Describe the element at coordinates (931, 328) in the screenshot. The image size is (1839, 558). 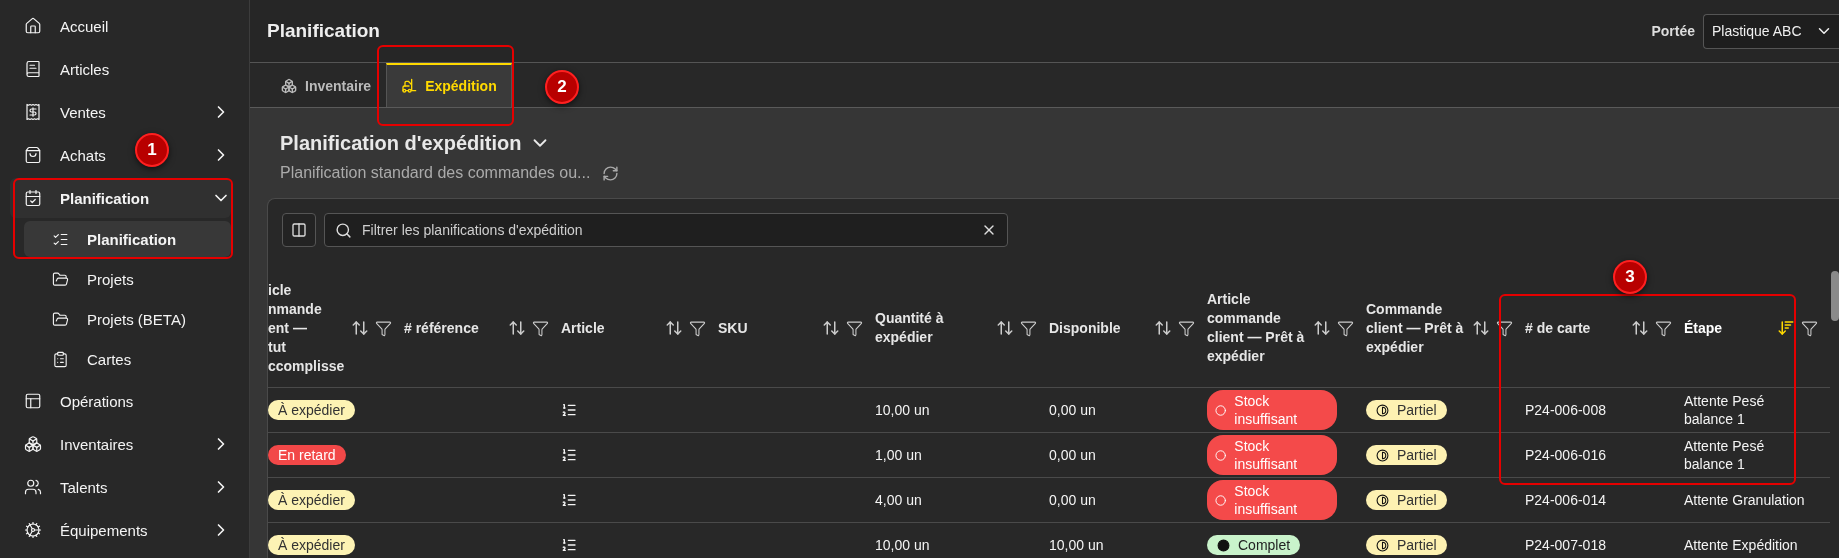
I see `column-header: Quantité à expédier` at that location.